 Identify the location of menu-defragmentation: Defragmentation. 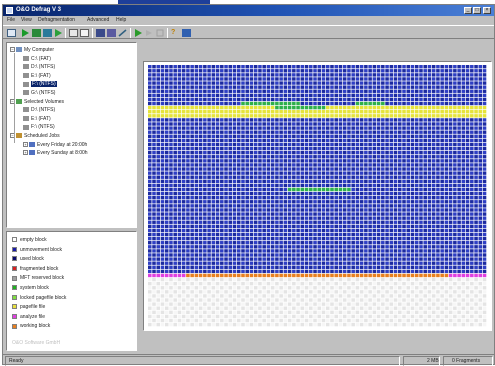
(56, 20).